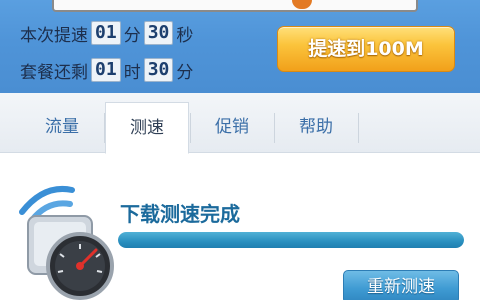 This screenshot has height=300, width=480. I want to click on speed-meter-bar, so click(235, 6).